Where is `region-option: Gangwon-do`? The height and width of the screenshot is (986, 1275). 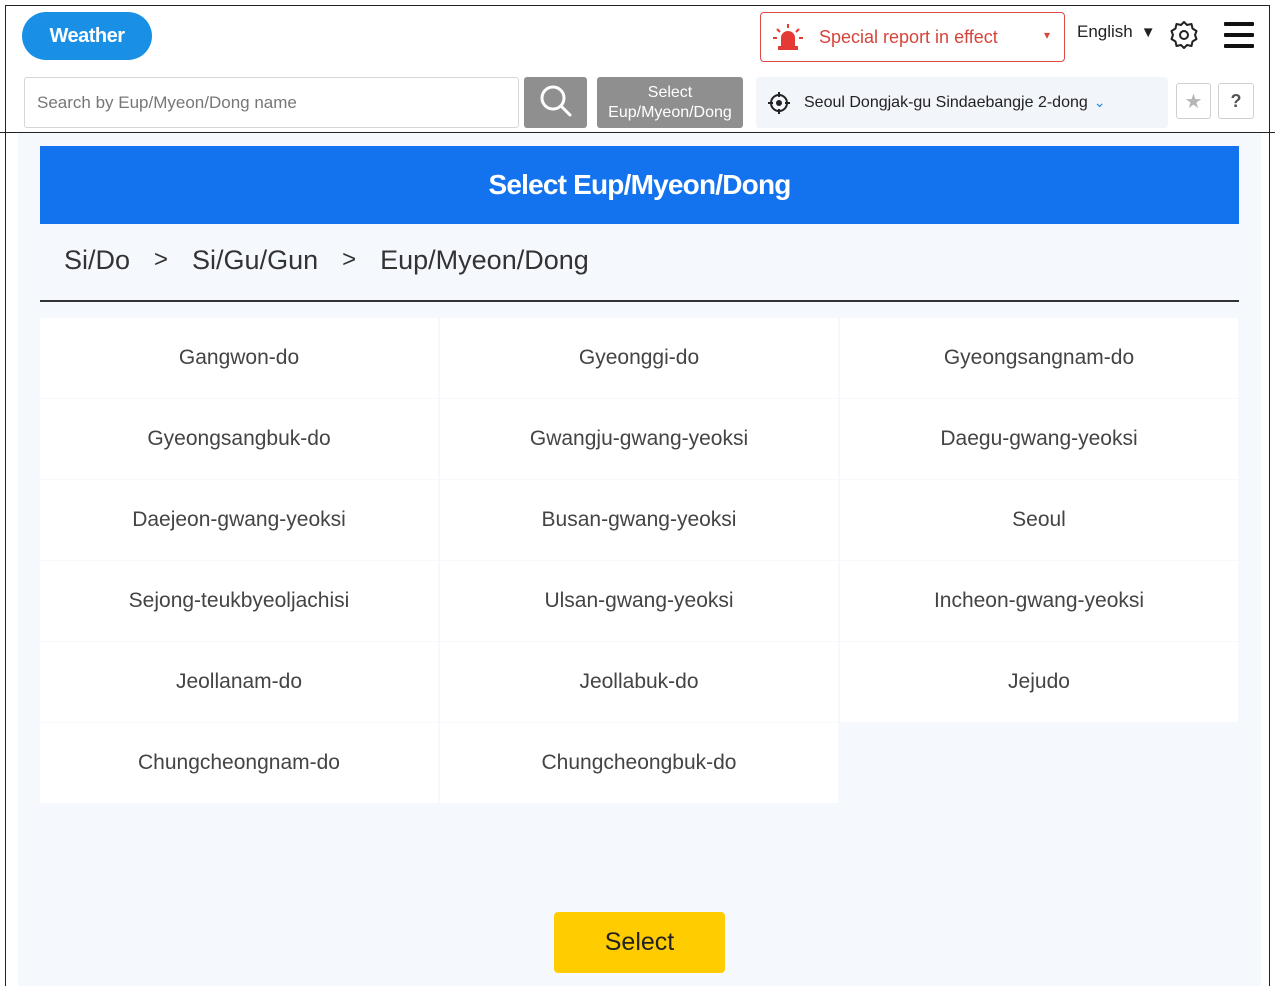
region-option: Gangwon-do is located at coordinates (239, 358).